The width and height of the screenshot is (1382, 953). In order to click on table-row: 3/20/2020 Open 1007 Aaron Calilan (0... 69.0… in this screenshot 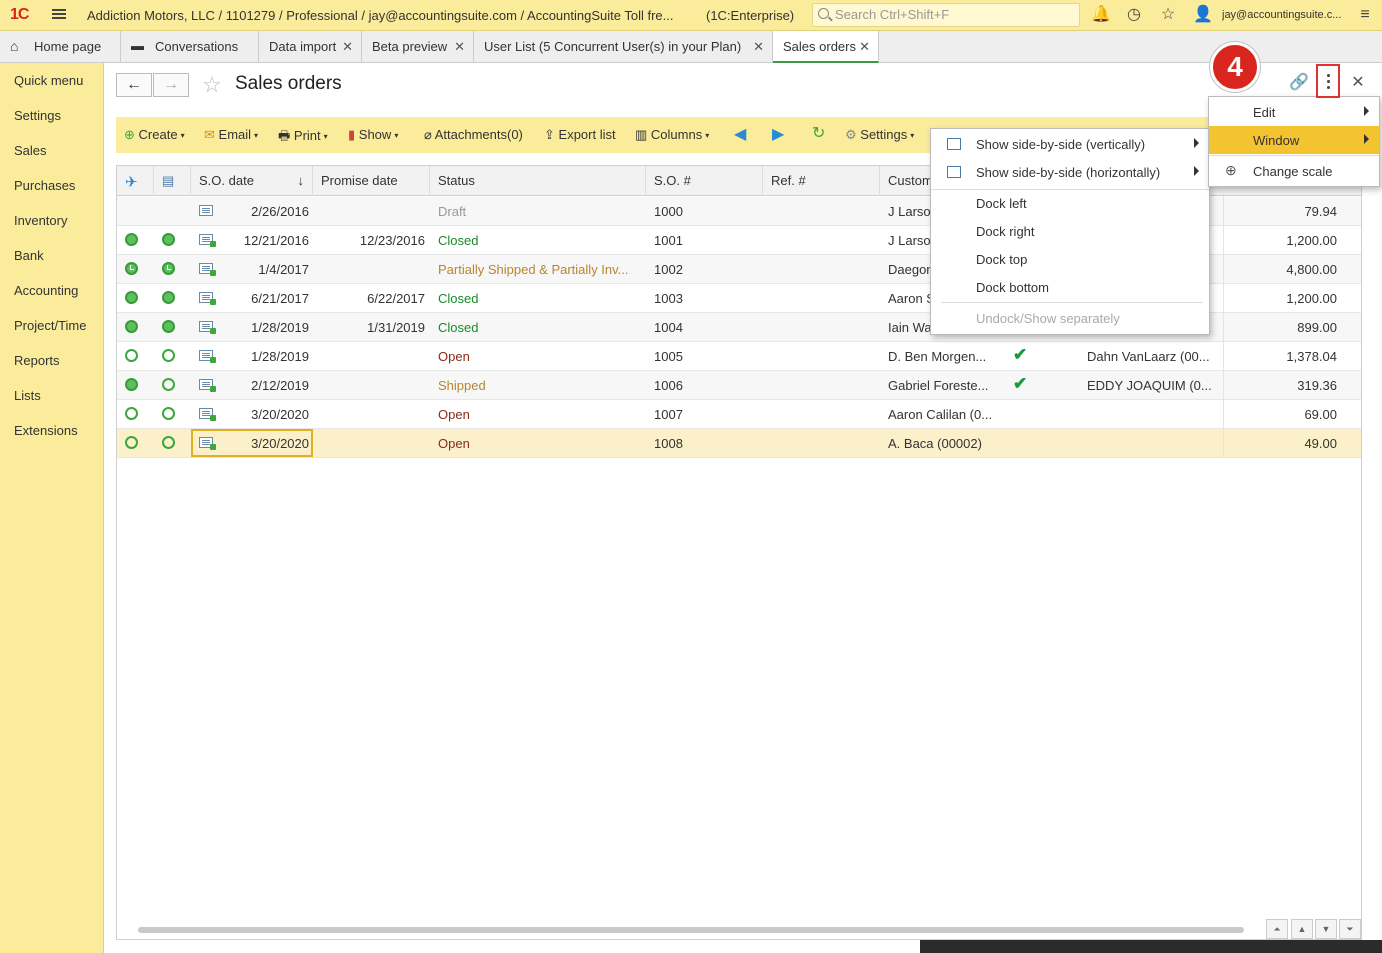, I will do `click(739, 414)`.